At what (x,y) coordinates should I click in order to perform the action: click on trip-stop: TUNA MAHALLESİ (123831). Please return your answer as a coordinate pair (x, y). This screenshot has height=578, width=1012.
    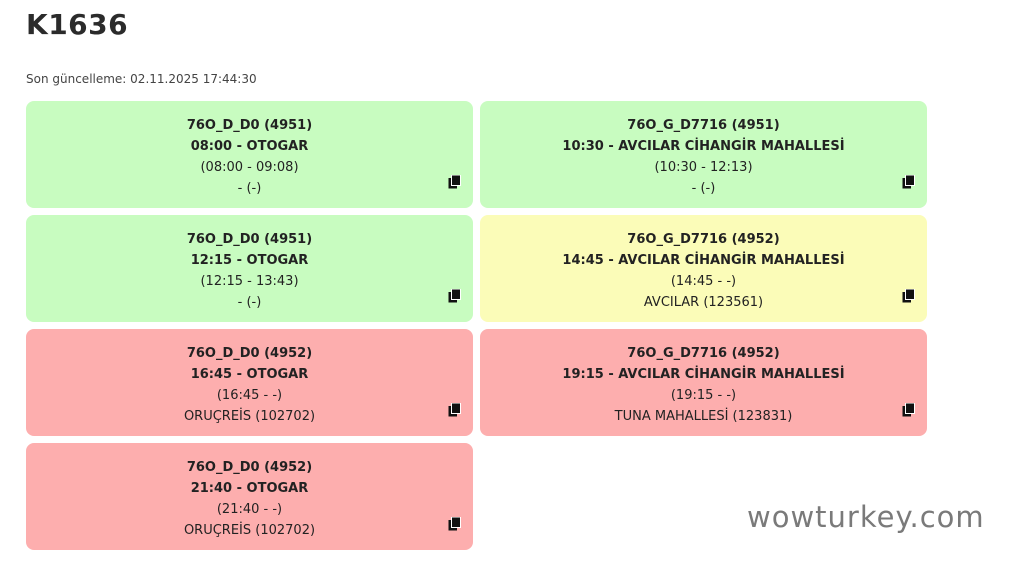
    Looking at the image, I should click on (703, 416).